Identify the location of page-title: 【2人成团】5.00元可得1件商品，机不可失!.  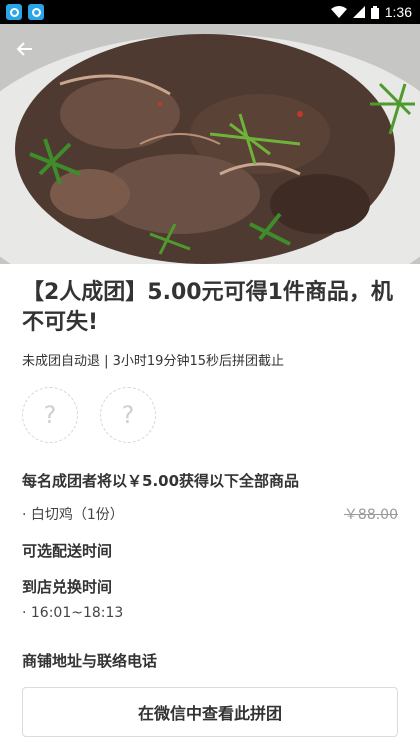
(207, 307).